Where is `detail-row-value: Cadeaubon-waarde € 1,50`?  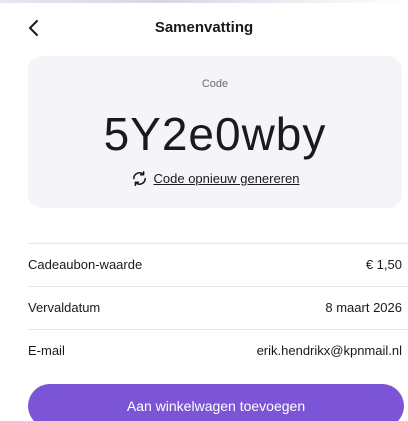 detail-row-value: Cadeaubon-waarde € 1,50 is located at coordinates (218, 265).